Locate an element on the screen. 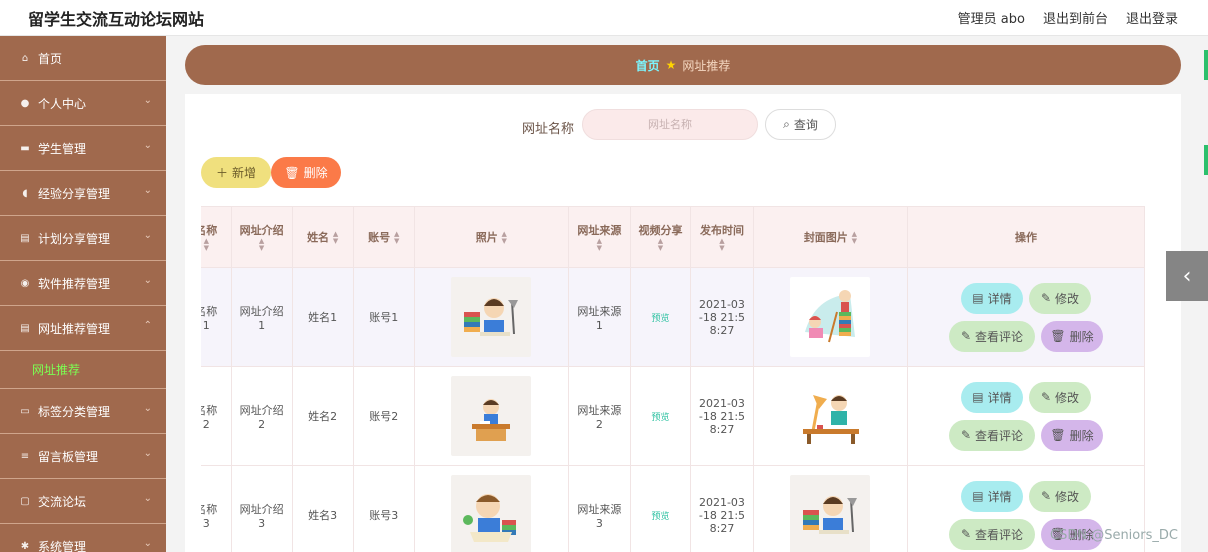  id-card-icon: ▬ is located at coordinates (25, 148).